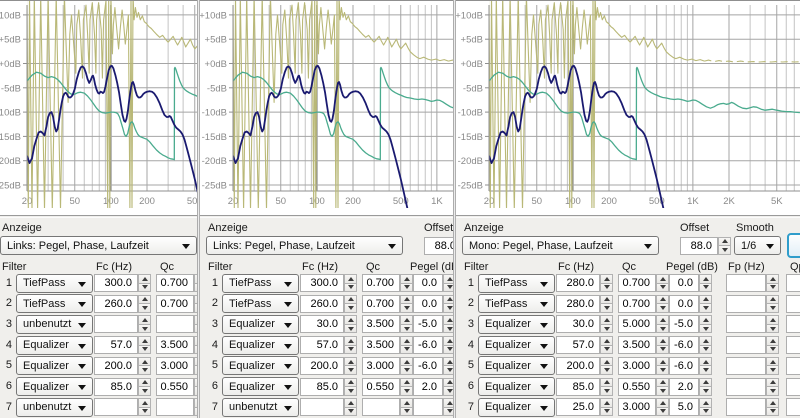 This screenshot has height=418, width=800. What do you see at coordinates (757, 245) in the screenshot?
I see `smooth-select: 1/6` at bounding box center [757, 245].